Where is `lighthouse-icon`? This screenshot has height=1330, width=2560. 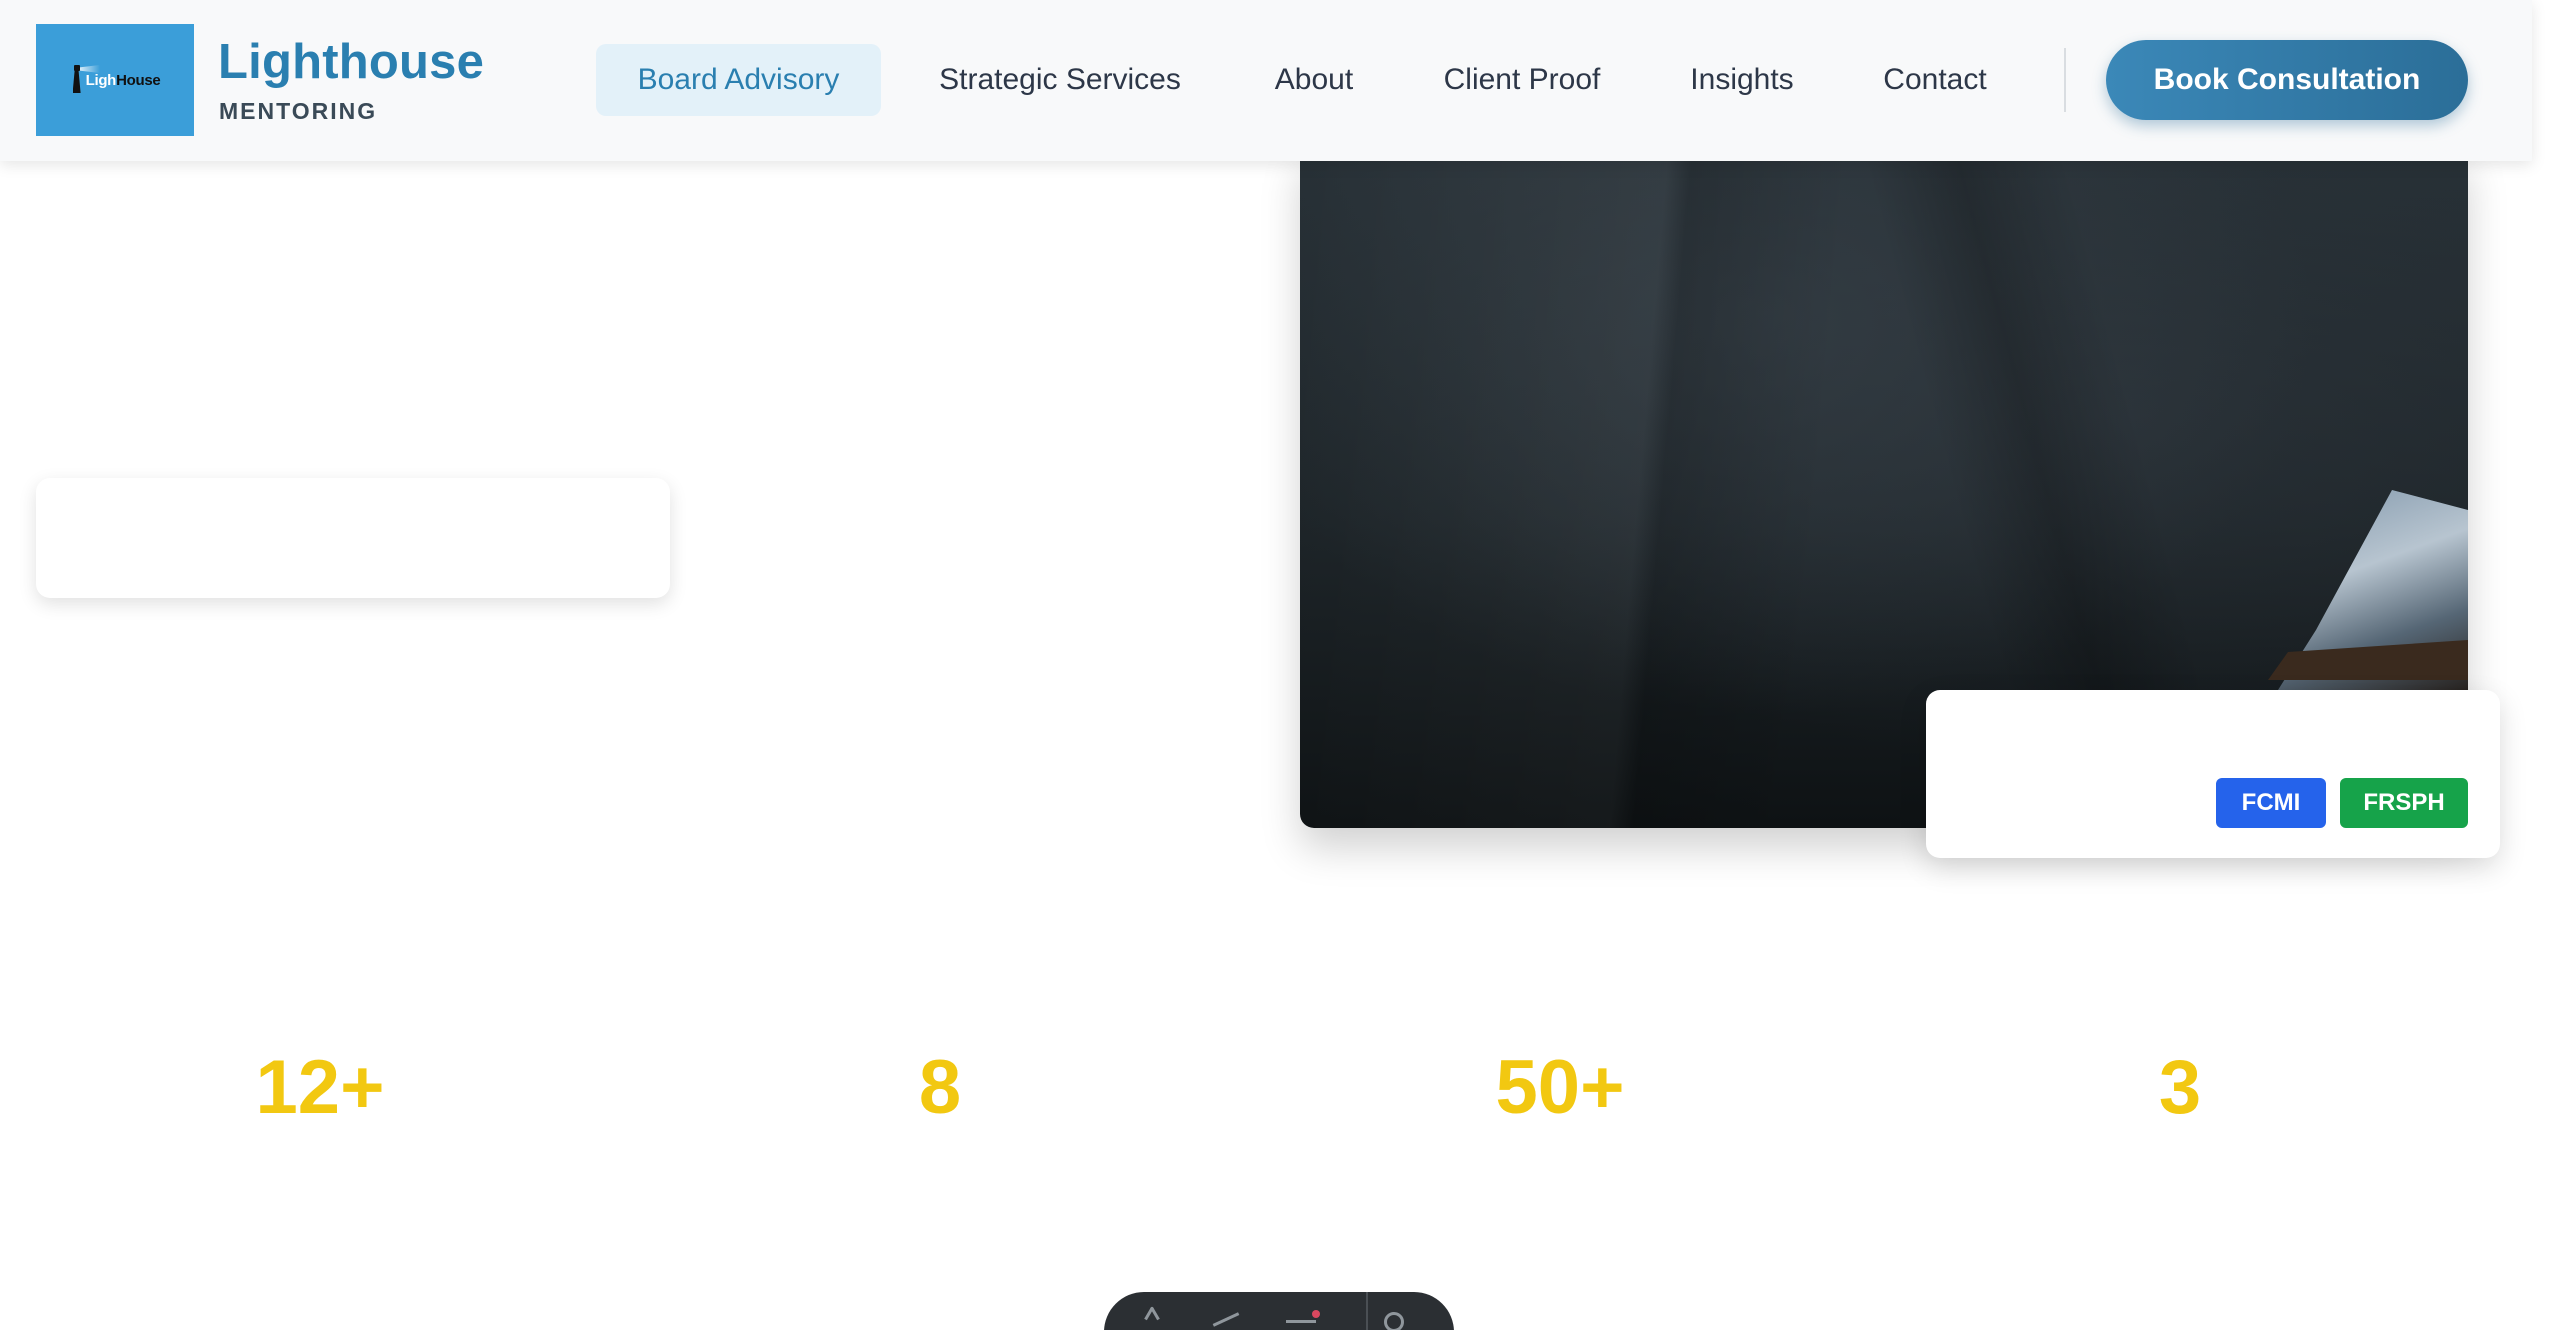
lighthouse-icon is located at coordinates (85, 80).